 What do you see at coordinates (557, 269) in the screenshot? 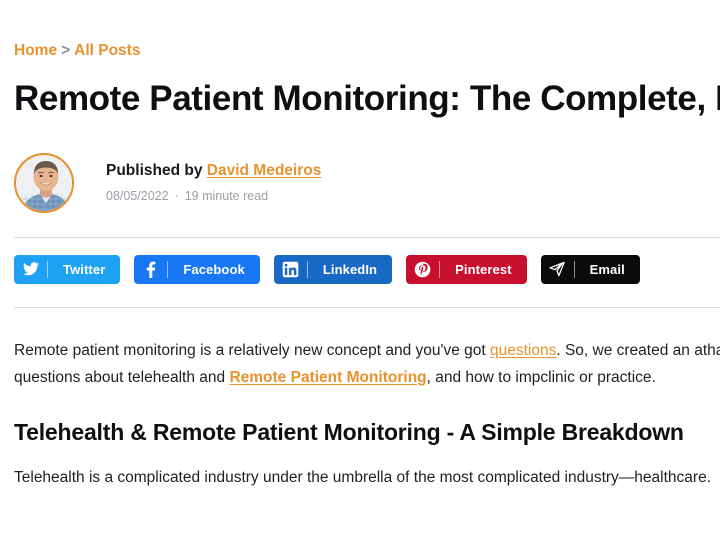
I see `send-icon` at bounding box center [557, 269].